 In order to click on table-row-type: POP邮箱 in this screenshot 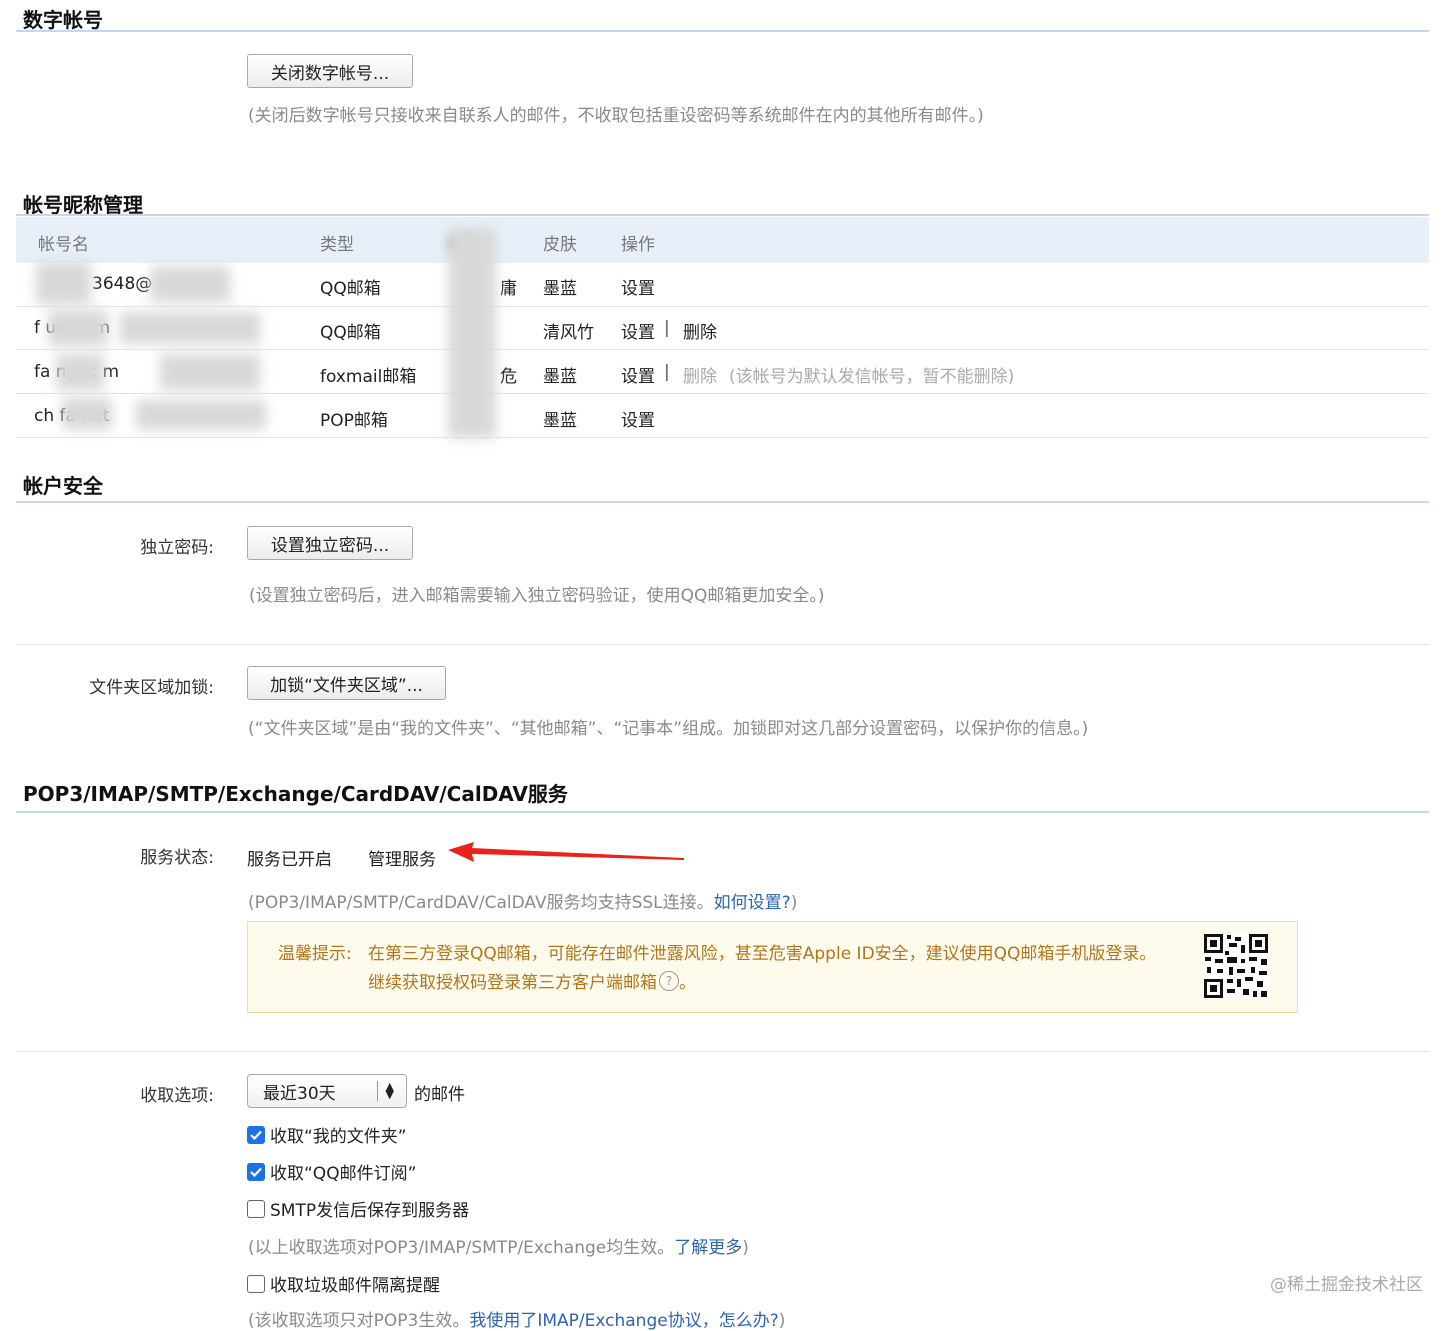, I will do `click(354, 421)`.